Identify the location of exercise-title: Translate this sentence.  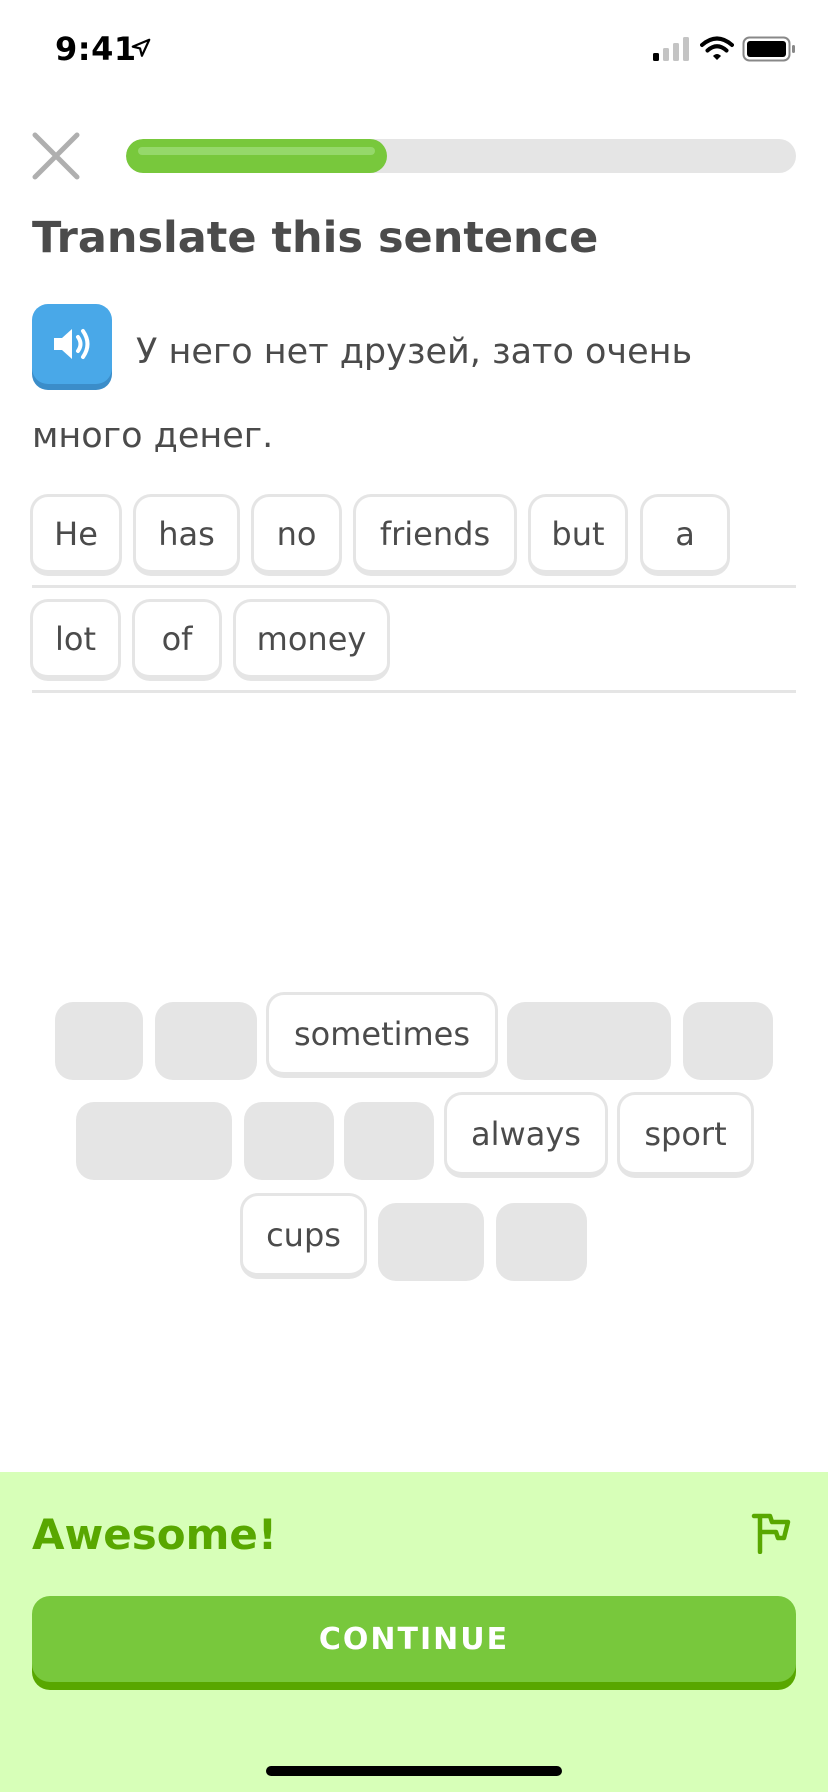
(315, 238).